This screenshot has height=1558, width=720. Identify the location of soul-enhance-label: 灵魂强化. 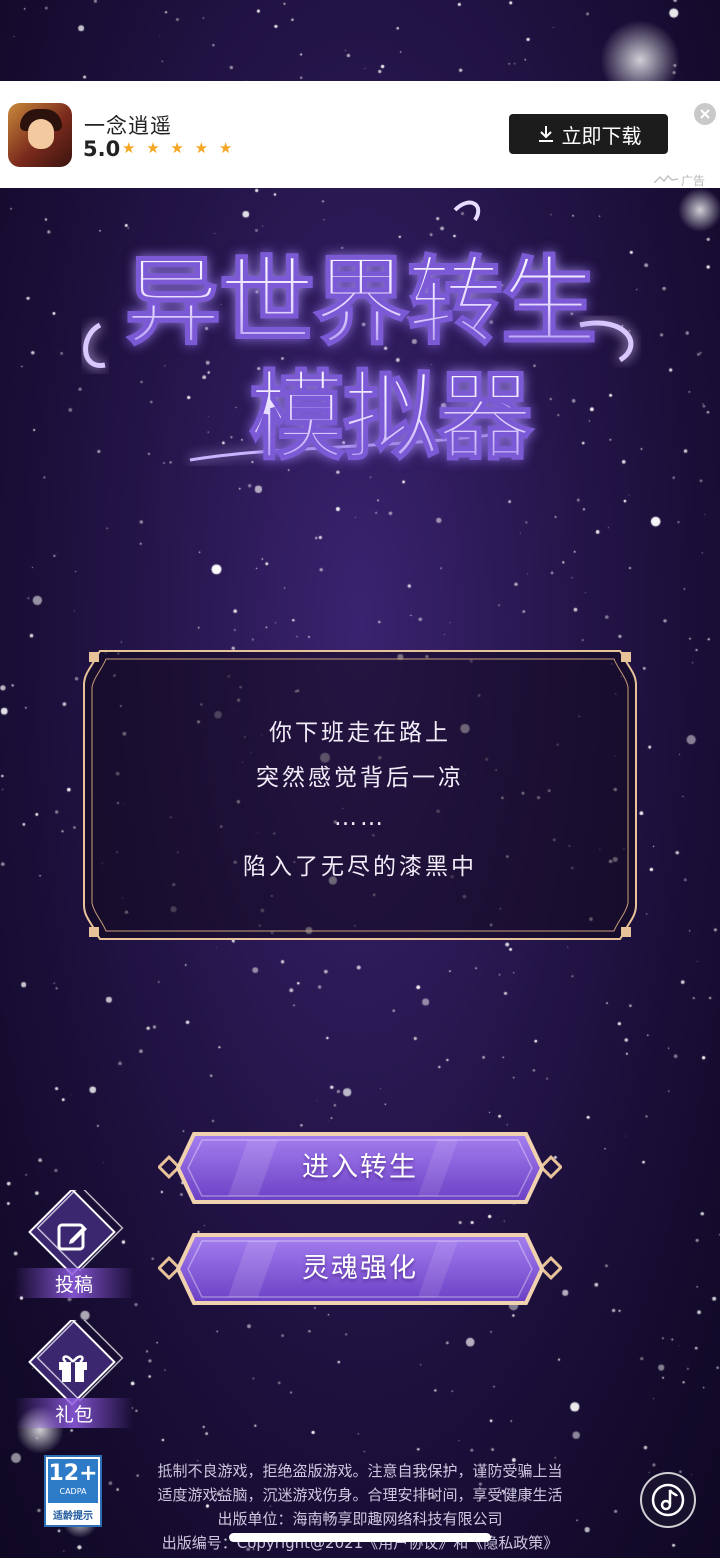
(360, 1268).